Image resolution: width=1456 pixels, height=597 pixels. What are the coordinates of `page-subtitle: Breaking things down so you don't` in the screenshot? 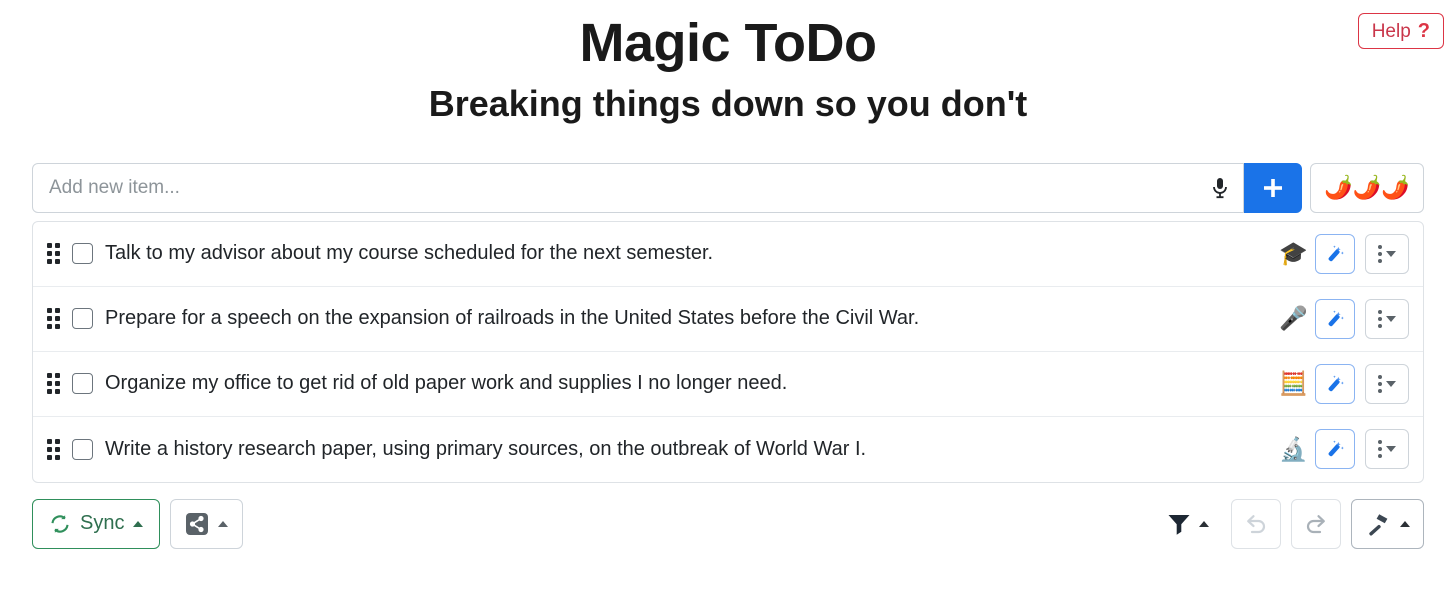 It's located at (728, 103).